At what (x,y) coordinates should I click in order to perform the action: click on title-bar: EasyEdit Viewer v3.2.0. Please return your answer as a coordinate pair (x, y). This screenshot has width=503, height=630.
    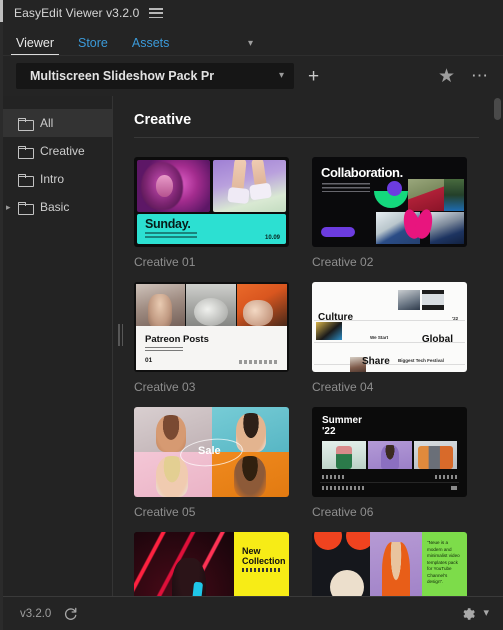
    Looking at the image, I should click on (251, 13).